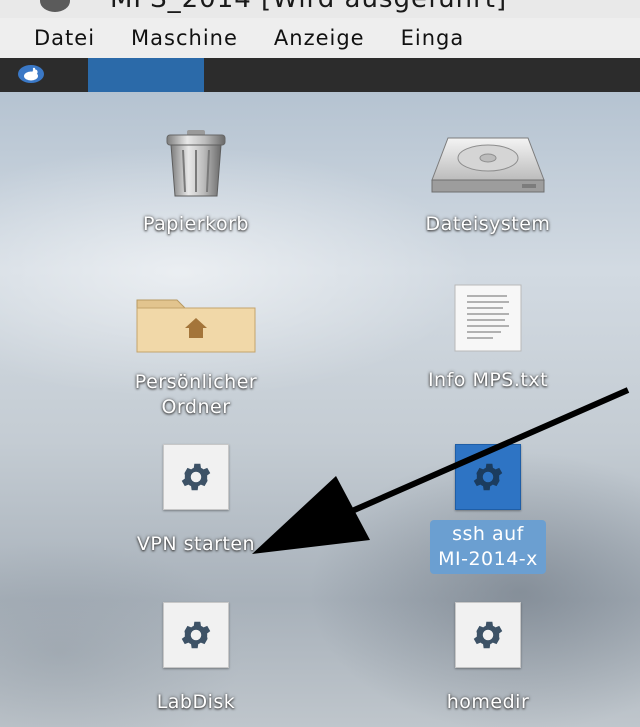 Image resolution: width=640 pixels, height=727 pixels. I want to click on menubar: Datei Maschine Anzeige Einga, so click(320, 38).